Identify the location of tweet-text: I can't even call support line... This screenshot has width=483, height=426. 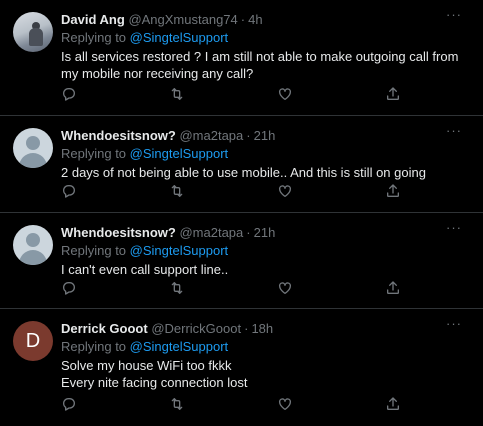
(145, 269).